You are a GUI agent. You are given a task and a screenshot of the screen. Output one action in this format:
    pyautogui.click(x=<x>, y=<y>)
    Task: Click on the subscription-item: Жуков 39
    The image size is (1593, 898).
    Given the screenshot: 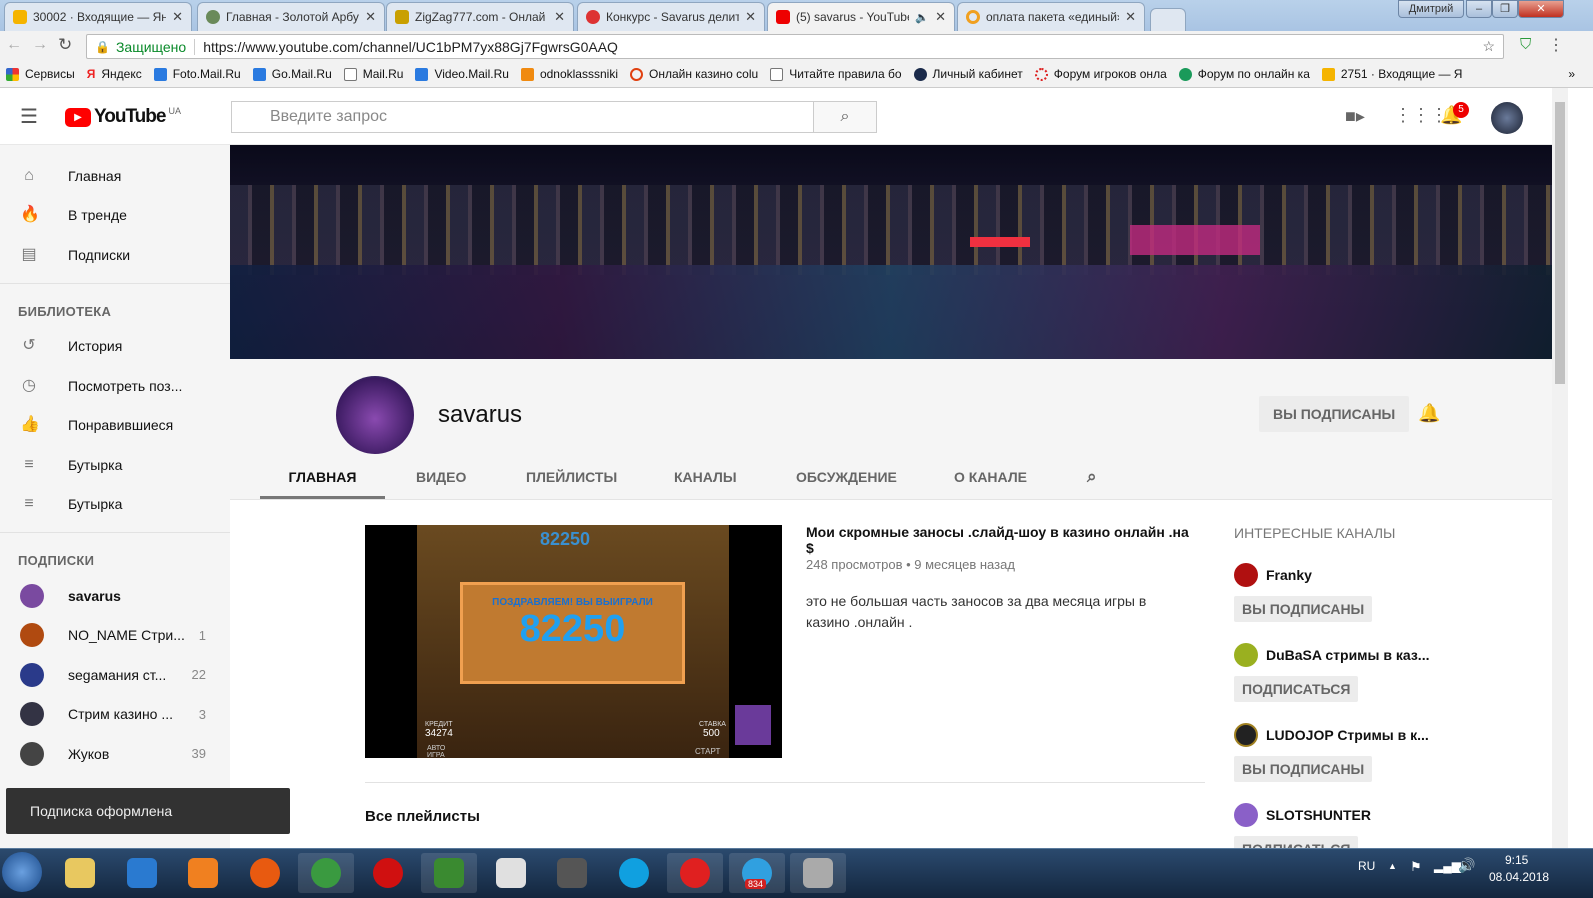 What is the action you would take?
    pyautogui.click(x=115, y=754)
    